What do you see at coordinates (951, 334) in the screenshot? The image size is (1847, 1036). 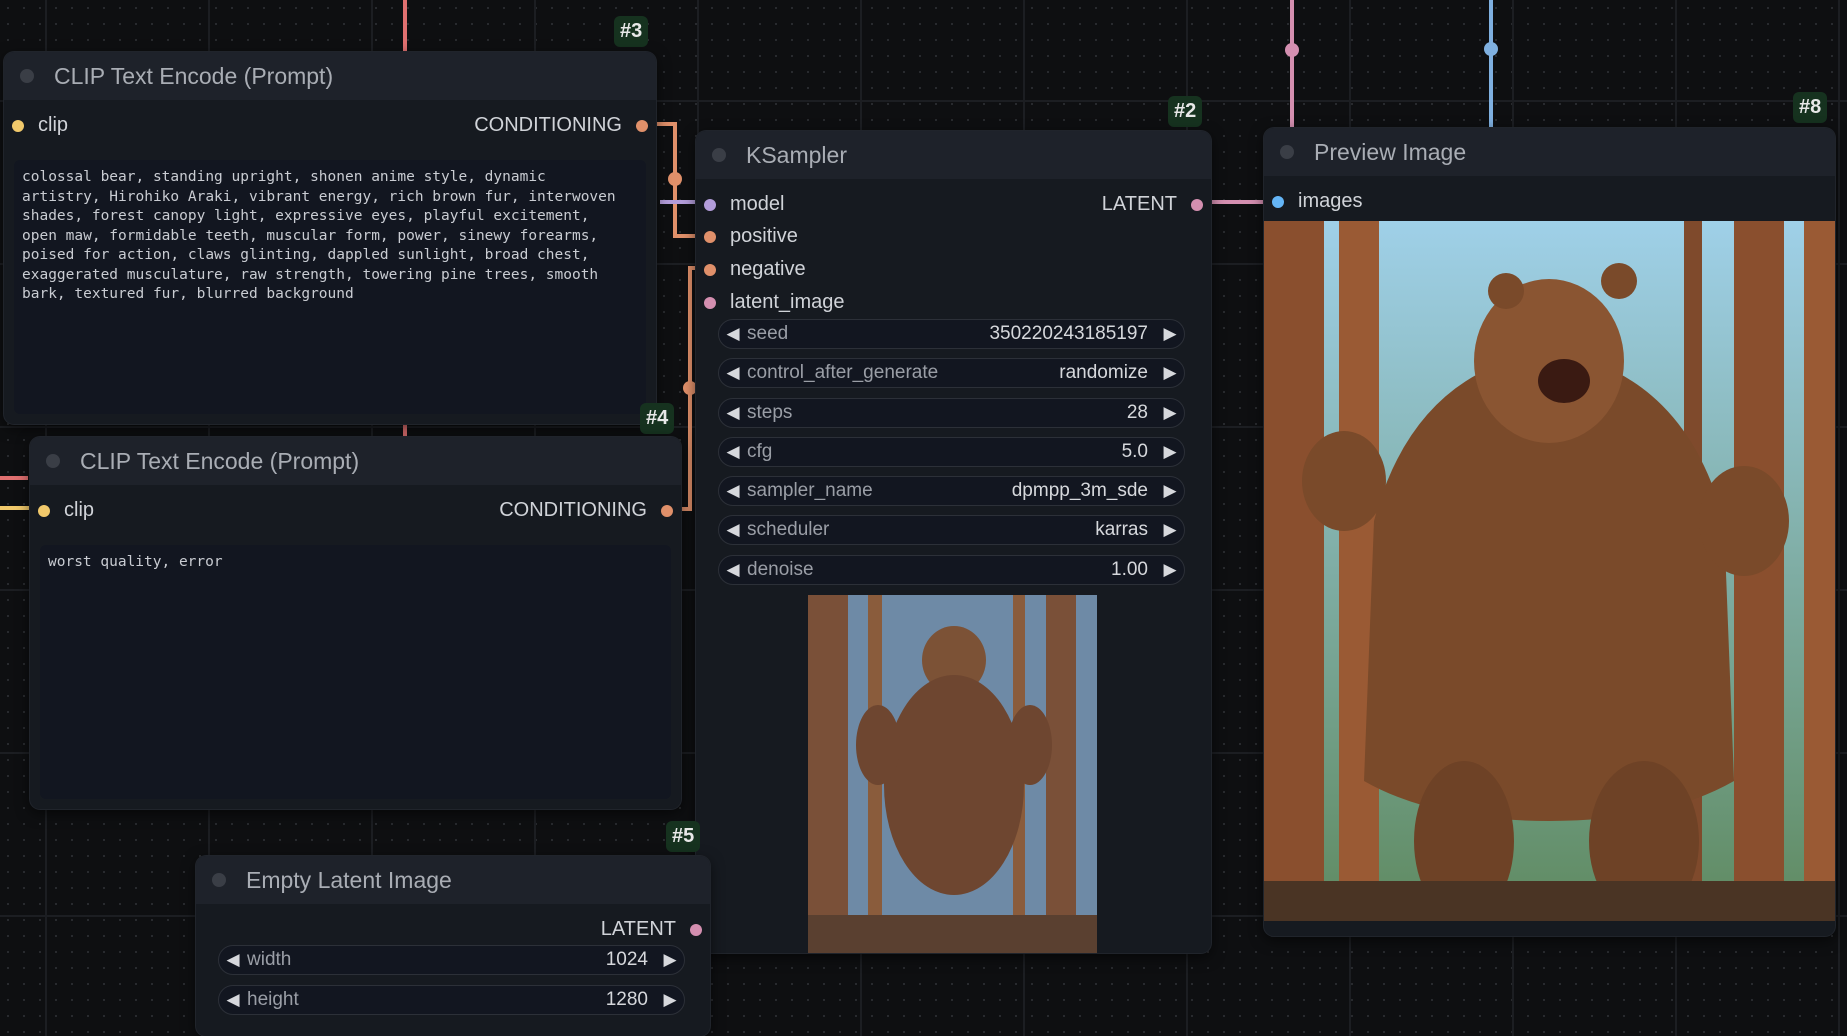 I see `seed-widget: ◀ seed 350220243185197 ▶` at bounding box center [951, 334].